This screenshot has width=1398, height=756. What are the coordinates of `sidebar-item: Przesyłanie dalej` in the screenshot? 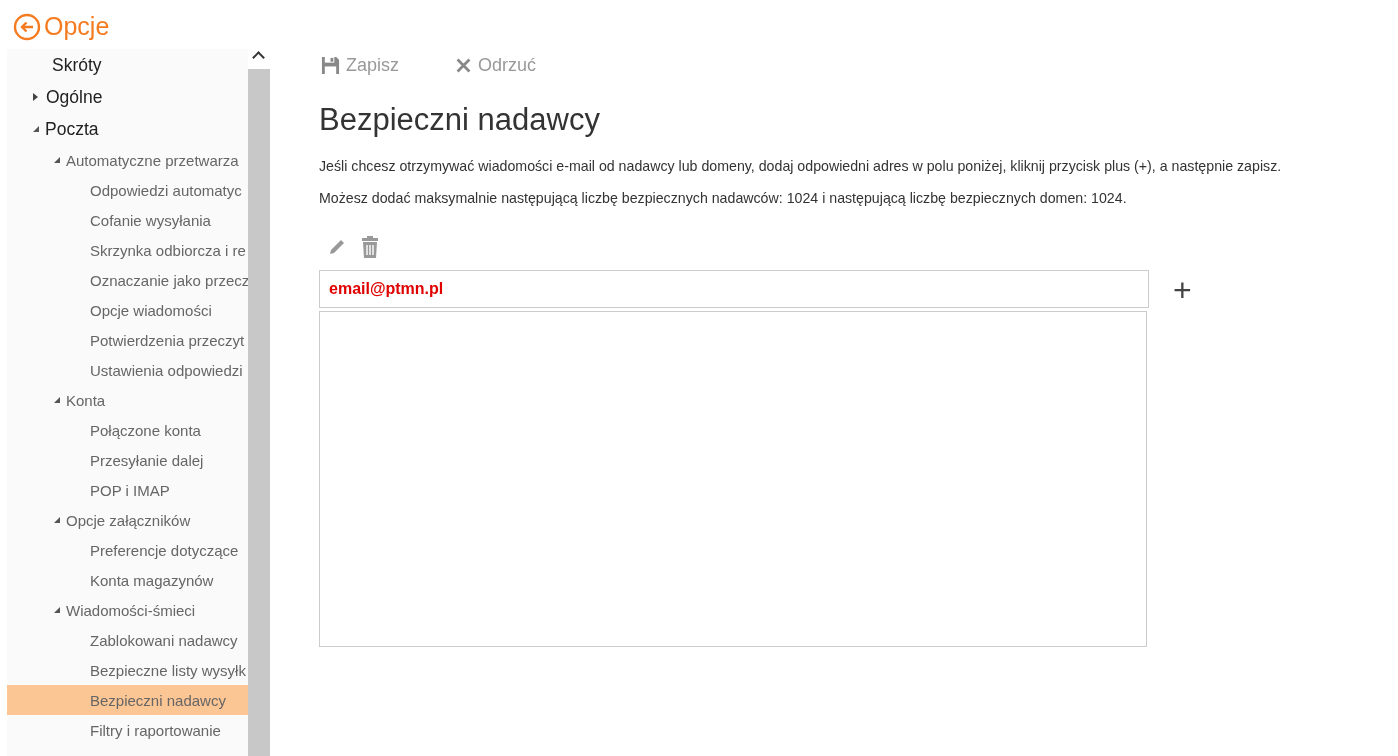 It's located at (127, 460).